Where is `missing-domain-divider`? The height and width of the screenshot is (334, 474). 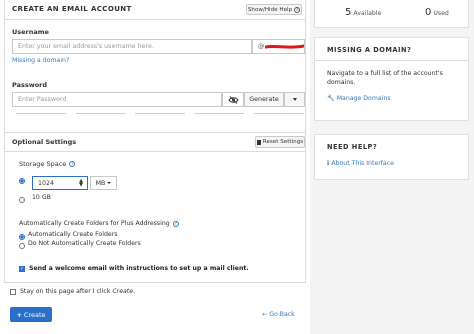
missing-domain-divider is located at coordinates (391, 60).